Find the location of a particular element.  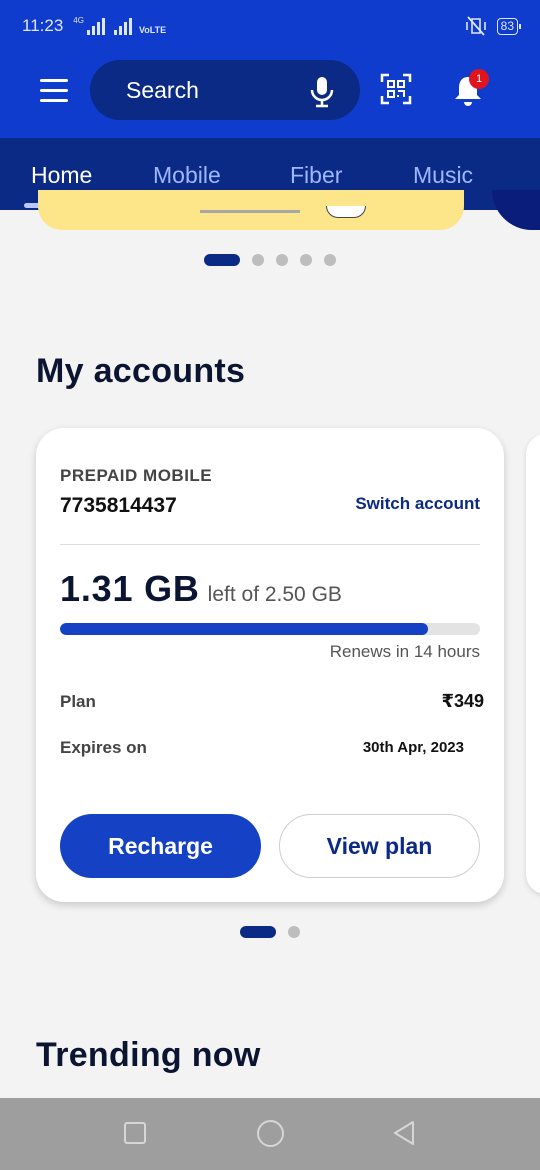

expires-value: 30th Apr, 2023 is located at coordinates (413, 747).